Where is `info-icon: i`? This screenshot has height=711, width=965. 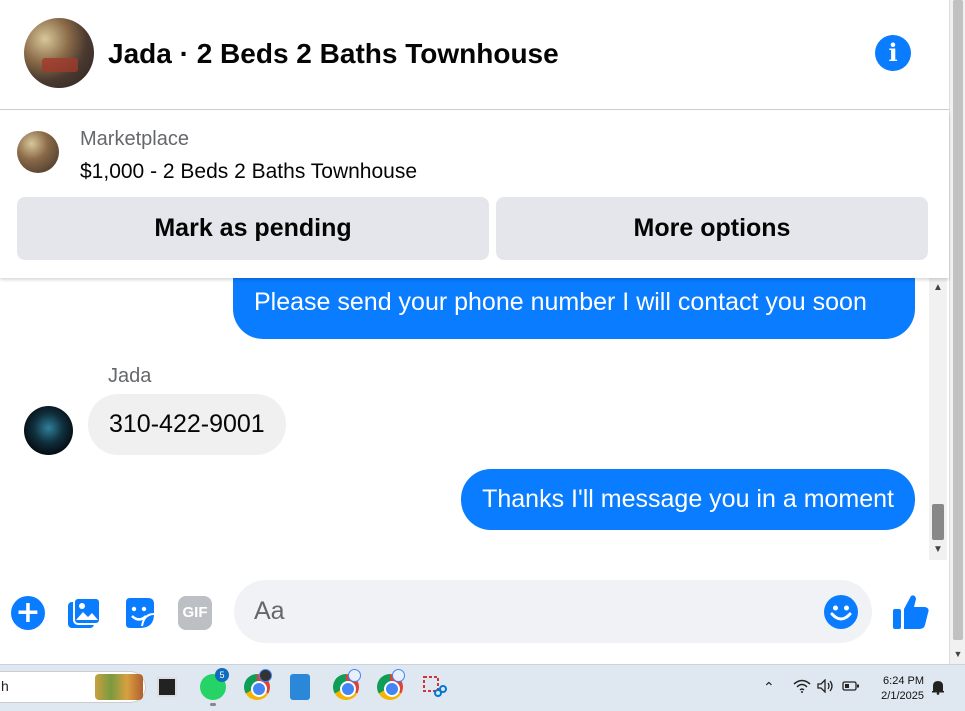 info-icon: i is located at coordinates (893, 53).